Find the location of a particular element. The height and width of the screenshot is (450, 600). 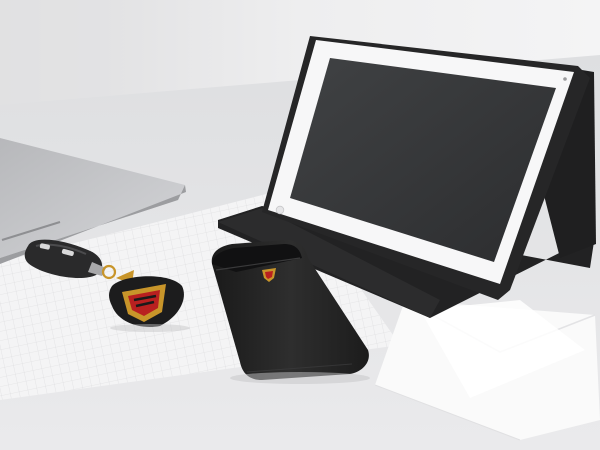

sleeve-shadow is located at coordinates (300, 378).